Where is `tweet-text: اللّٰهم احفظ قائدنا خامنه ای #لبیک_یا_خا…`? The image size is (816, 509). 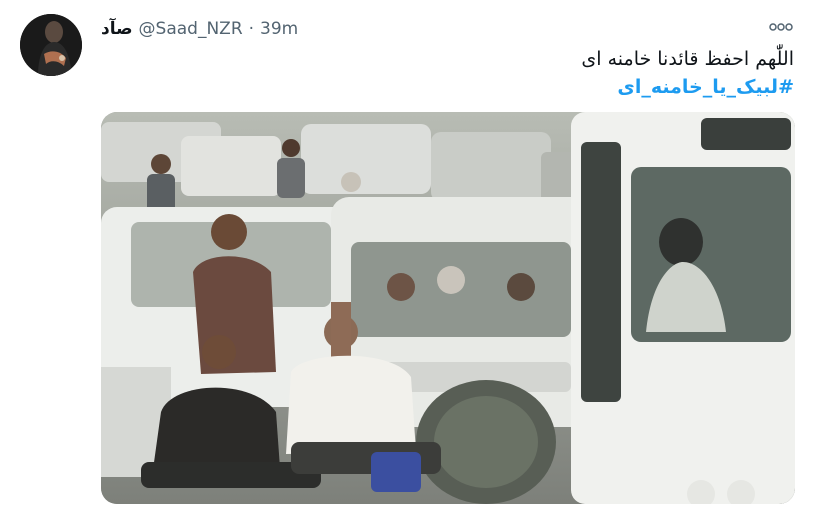 tweet-text: اللّٰهم احفظ قائدنا خامنه ای #لبیک_یا_خا… is located at coordinates (454, 73).